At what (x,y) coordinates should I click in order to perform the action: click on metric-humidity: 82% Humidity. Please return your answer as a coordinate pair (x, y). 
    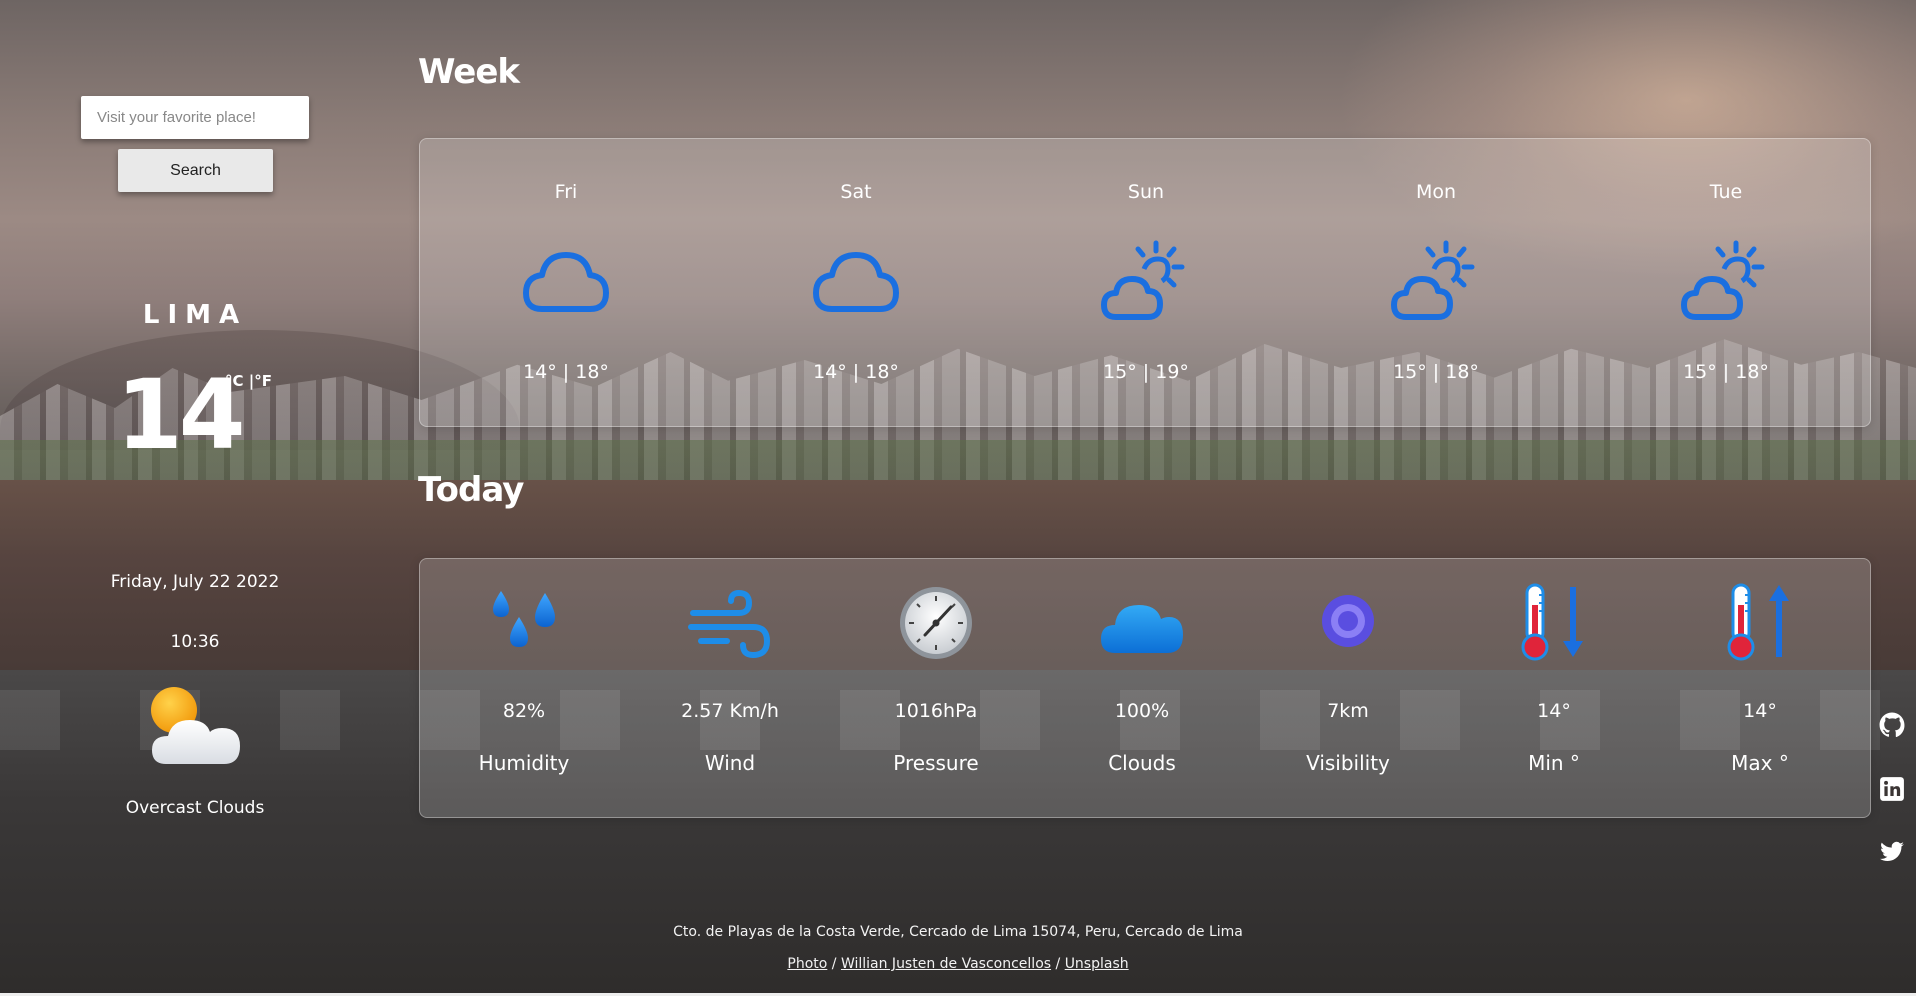
    Looking at the image, I should click on (524, 689).